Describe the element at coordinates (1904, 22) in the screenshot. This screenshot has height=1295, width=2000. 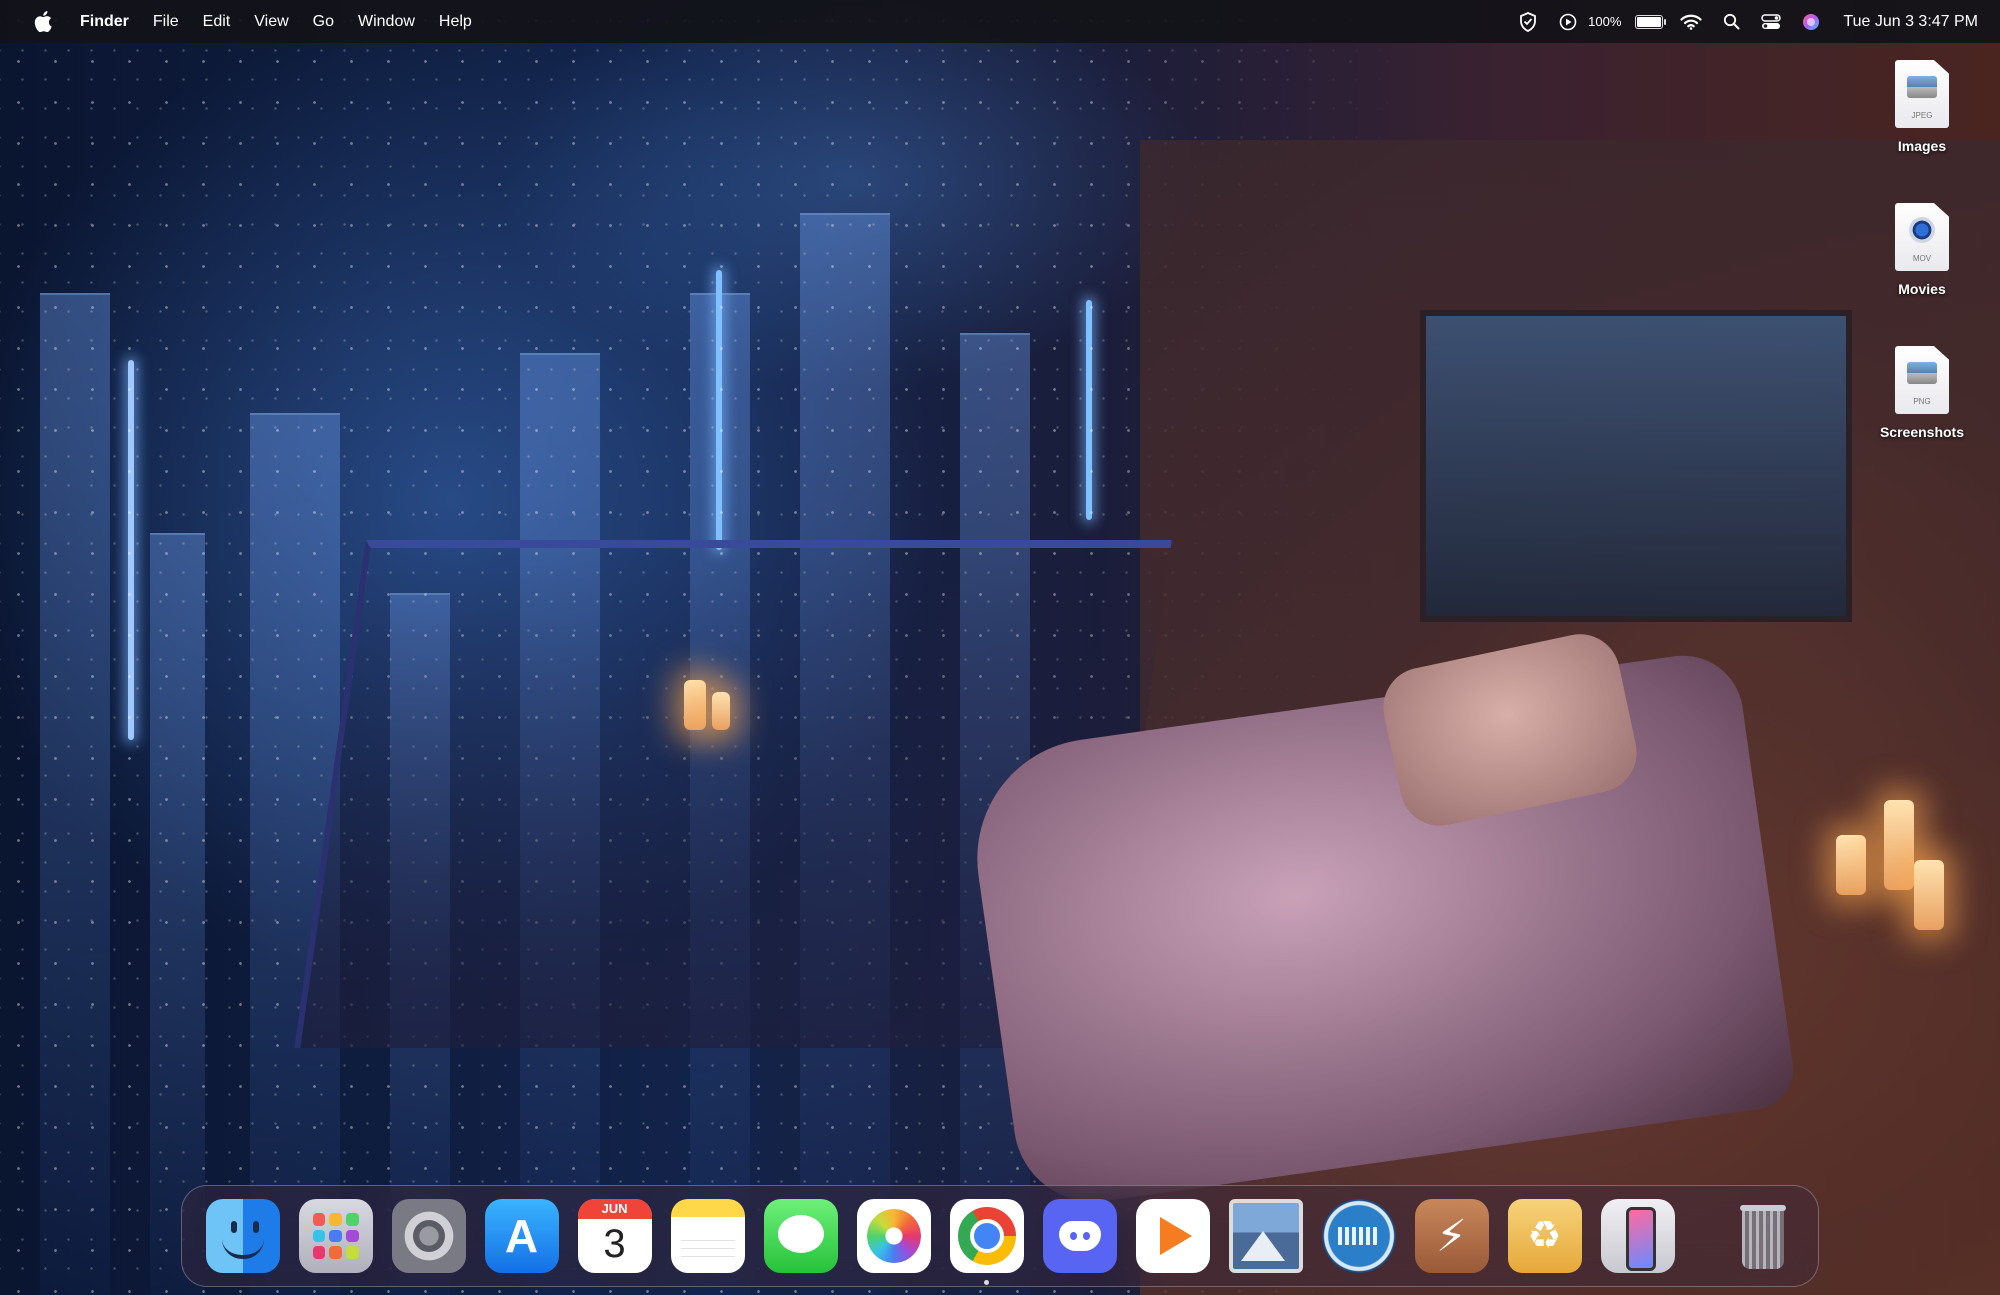
I see `menu-clock: Tue Jun 3 3:47 PM` at that location.